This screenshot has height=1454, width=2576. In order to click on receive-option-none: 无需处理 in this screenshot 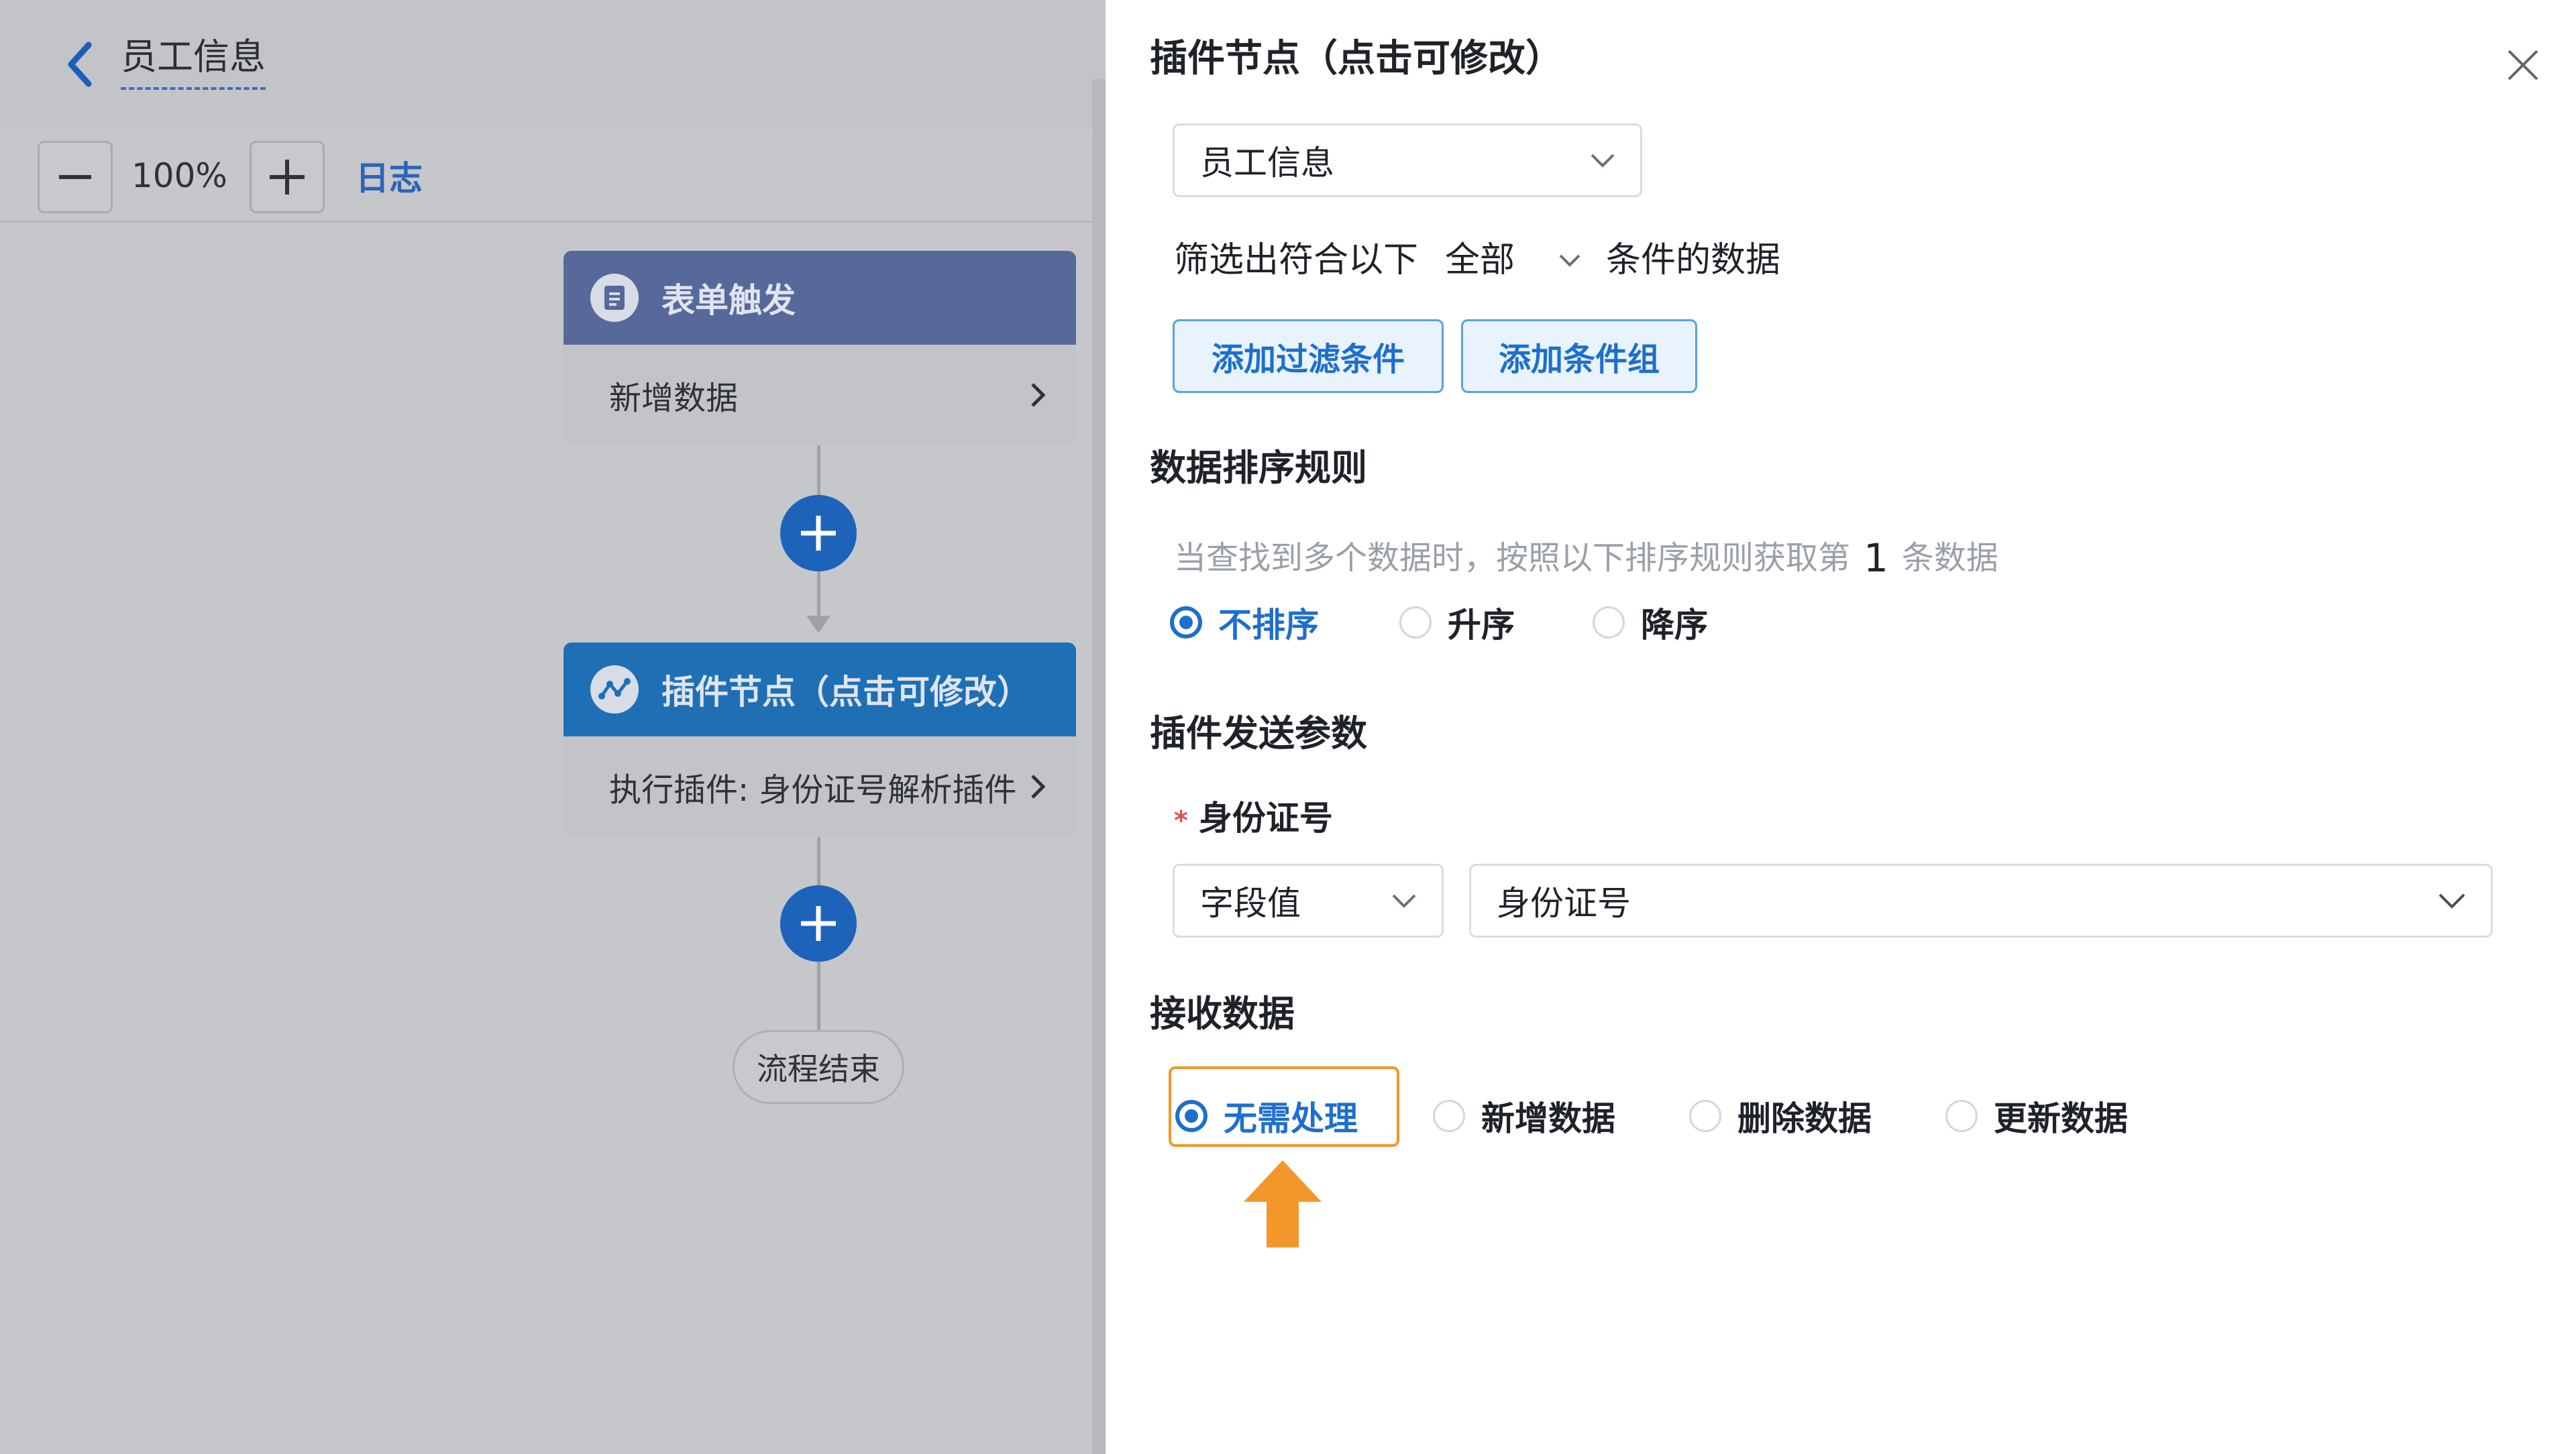, I will do `click(1304, 1116)`.